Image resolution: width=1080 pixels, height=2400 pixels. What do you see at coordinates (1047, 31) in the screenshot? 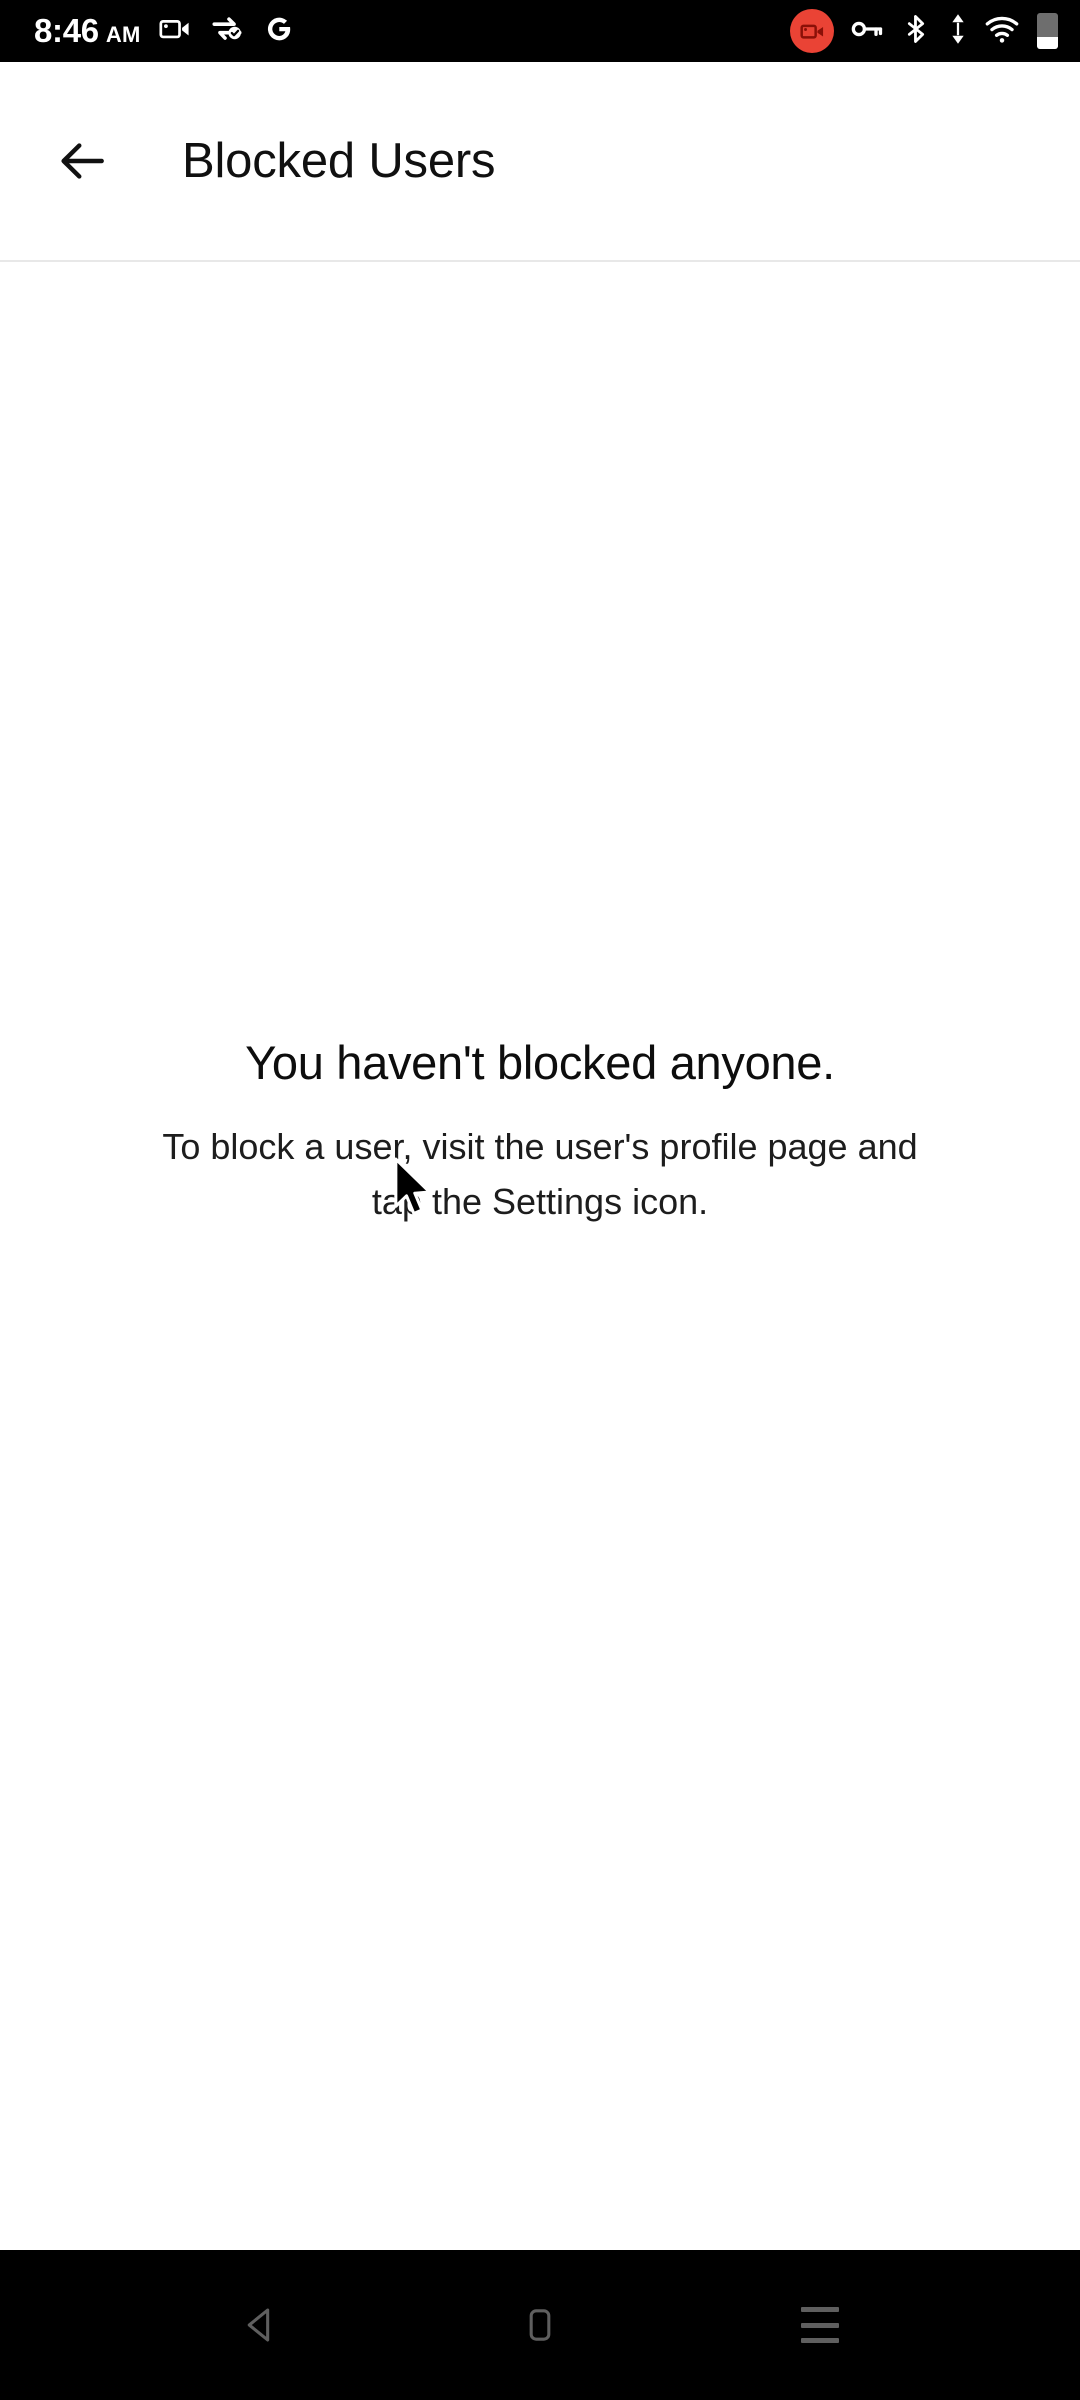
I see `battery-icon` at bounding box center [1047, 31].